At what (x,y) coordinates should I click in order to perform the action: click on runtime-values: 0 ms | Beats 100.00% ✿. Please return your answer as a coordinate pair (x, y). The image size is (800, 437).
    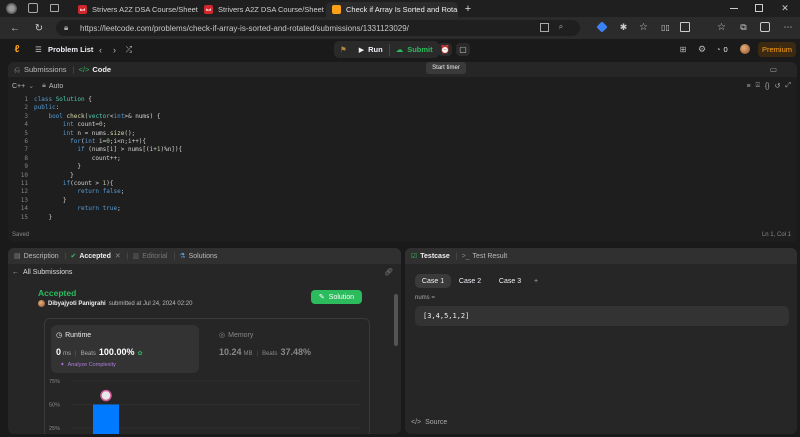
    Looking at the image, I should click on (99, 352).